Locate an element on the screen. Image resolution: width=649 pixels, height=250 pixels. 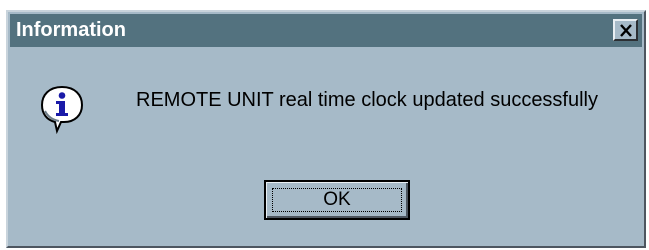
title-bar: Information is located at coordinates (326, 30).